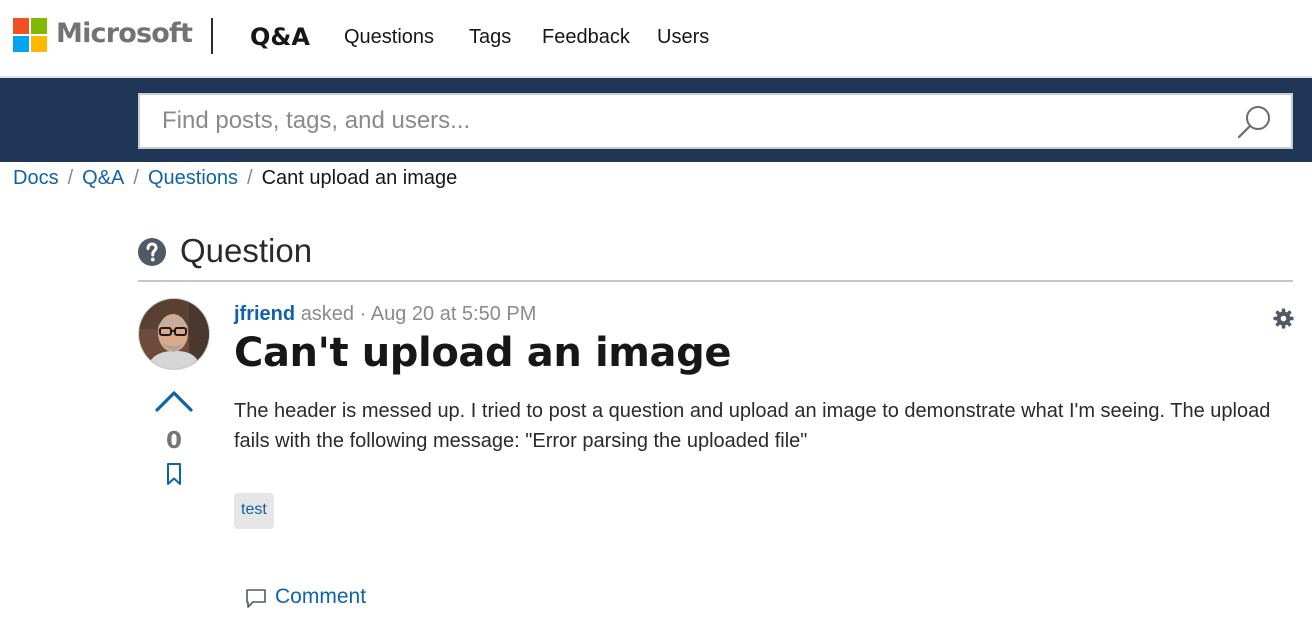  I want to click on search-icon, so click(1254, 122).